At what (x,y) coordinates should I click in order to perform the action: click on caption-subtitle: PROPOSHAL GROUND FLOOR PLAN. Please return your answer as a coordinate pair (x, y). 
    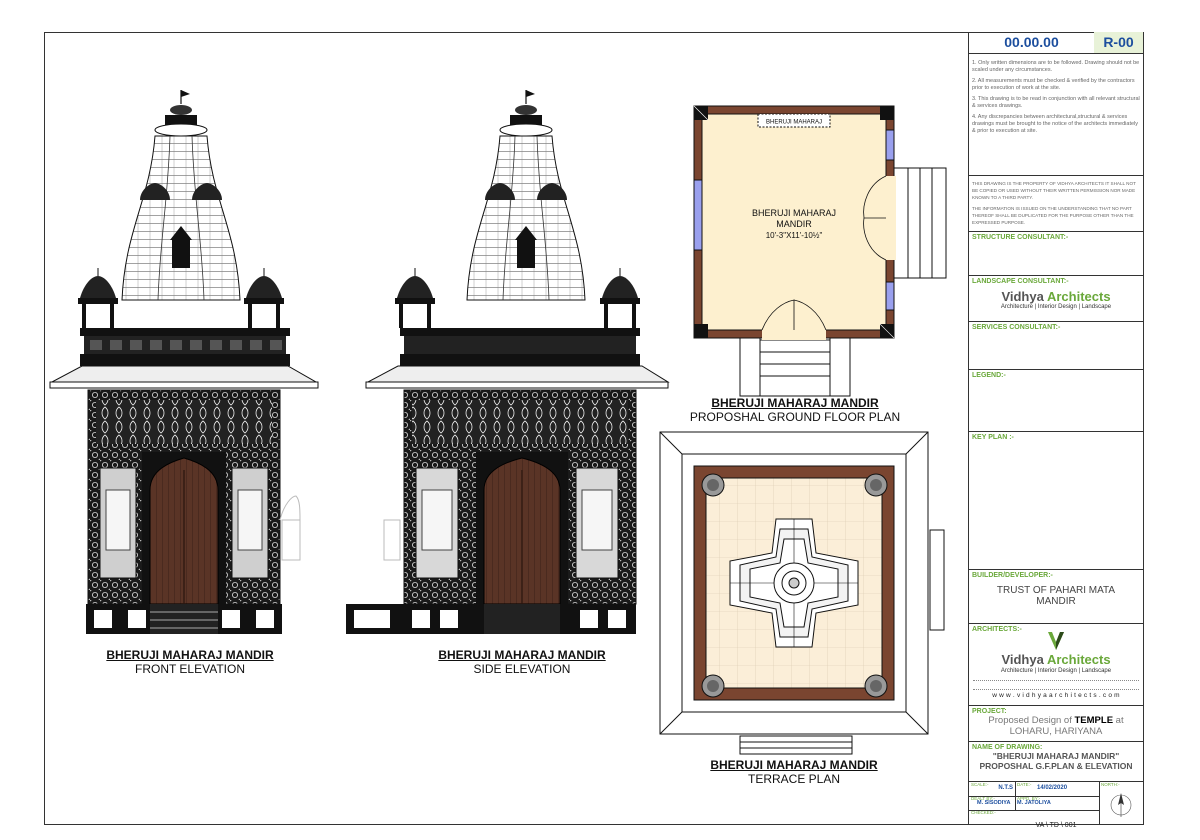
    Looking at the image, I should click on (795, 417).